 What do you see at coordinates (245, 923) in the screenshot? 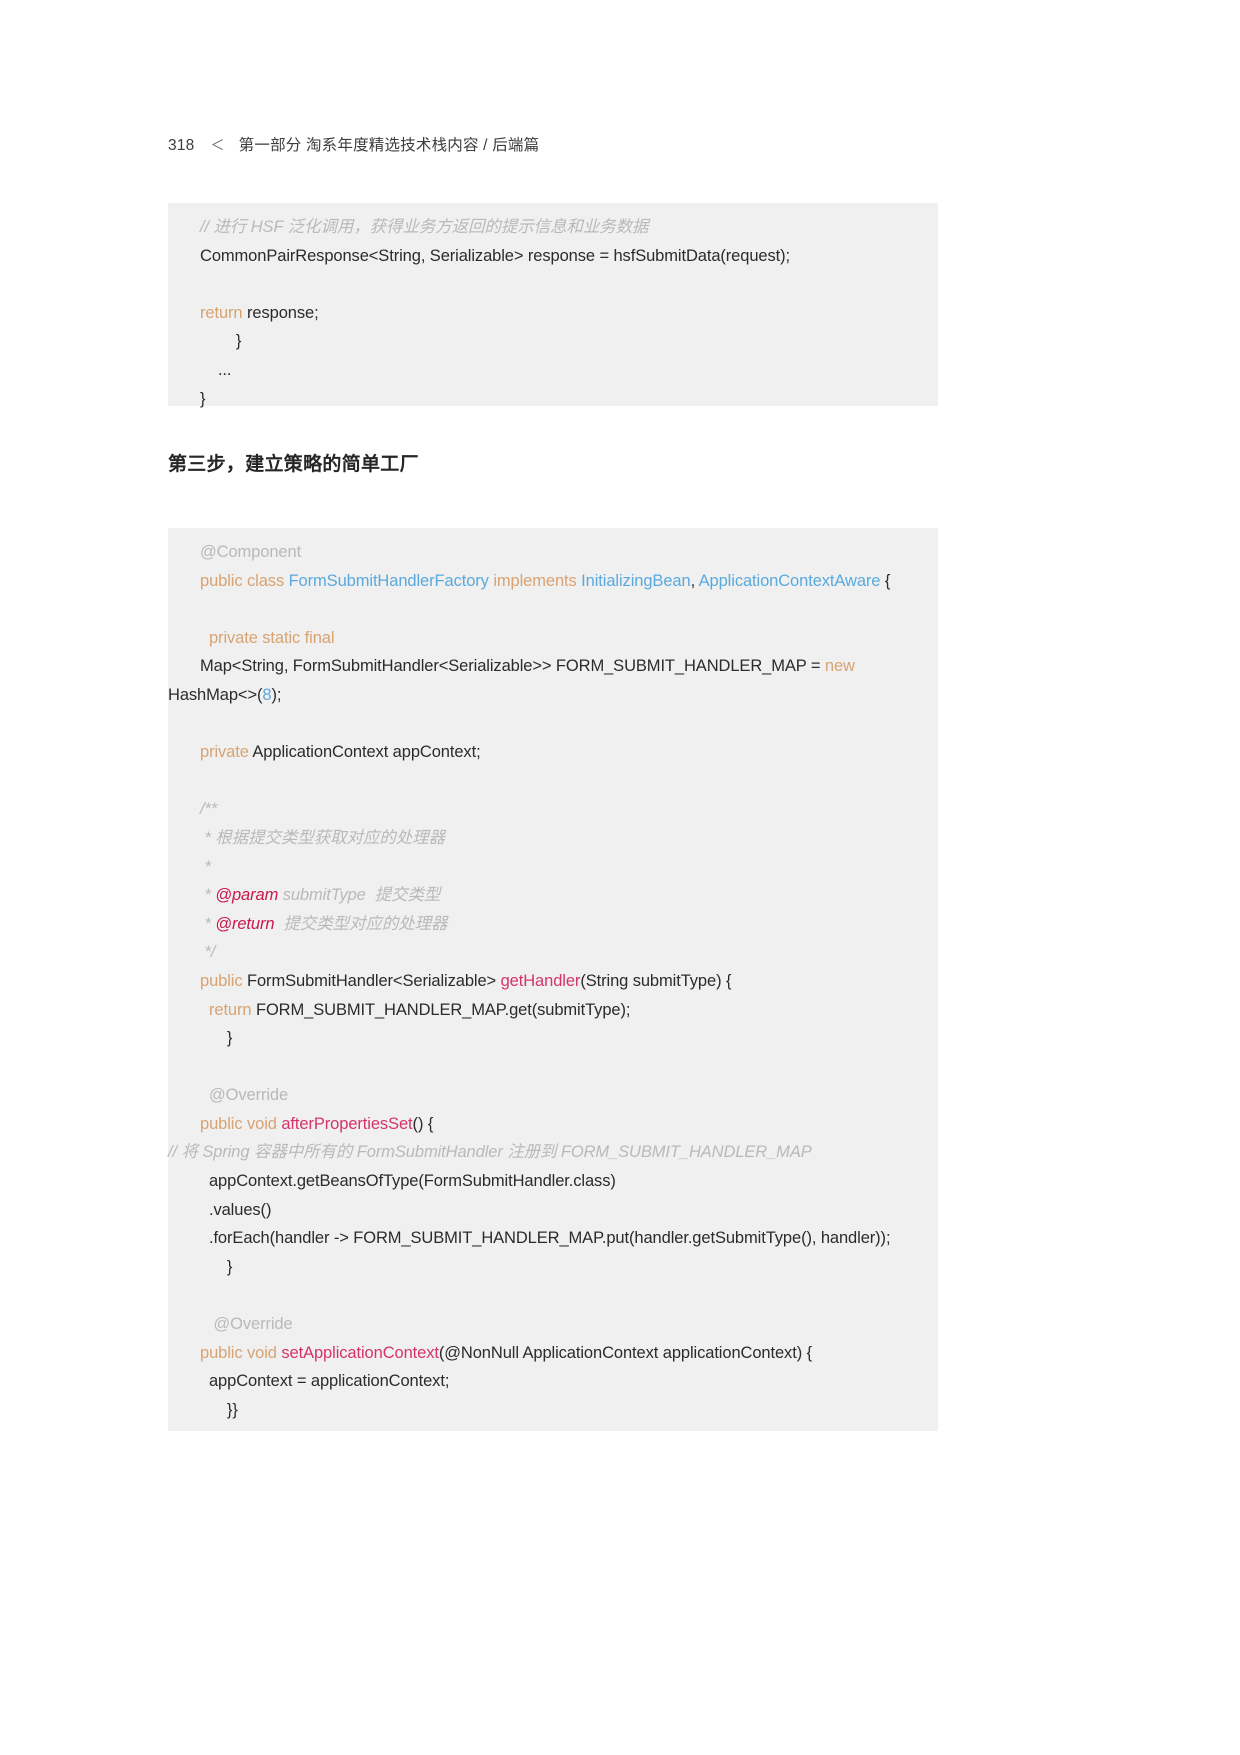
I see `code-token: @return` at bounding box center [245, 923].